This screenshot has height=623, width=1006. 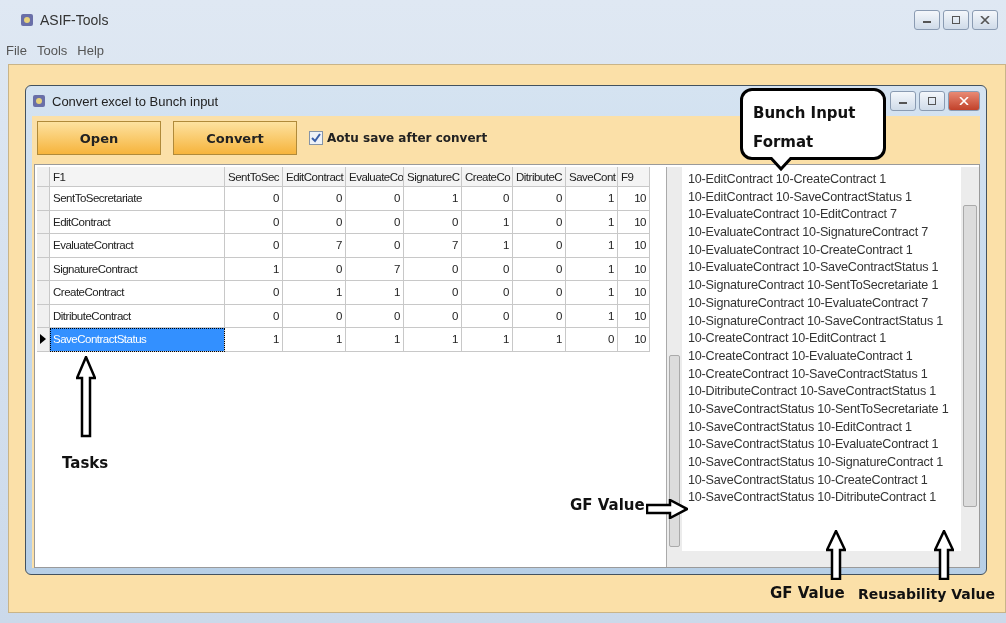 What do you see at coordinates (824, 233) in the screenshot?
I see `list-item: 10-EvaluateContract 10-SignatureContract 7` at bounding box center [824, 233].